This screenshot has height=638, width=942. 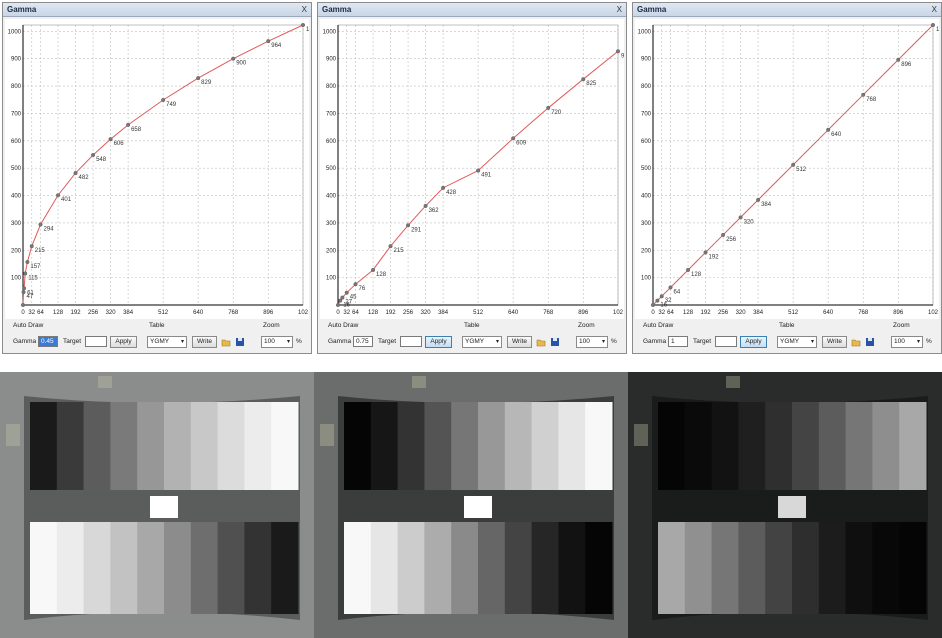 What do you see at coordinates (363, 341) in the screenshot?
I see `gamma-input: 0.75` at bounding box center [363, 341].